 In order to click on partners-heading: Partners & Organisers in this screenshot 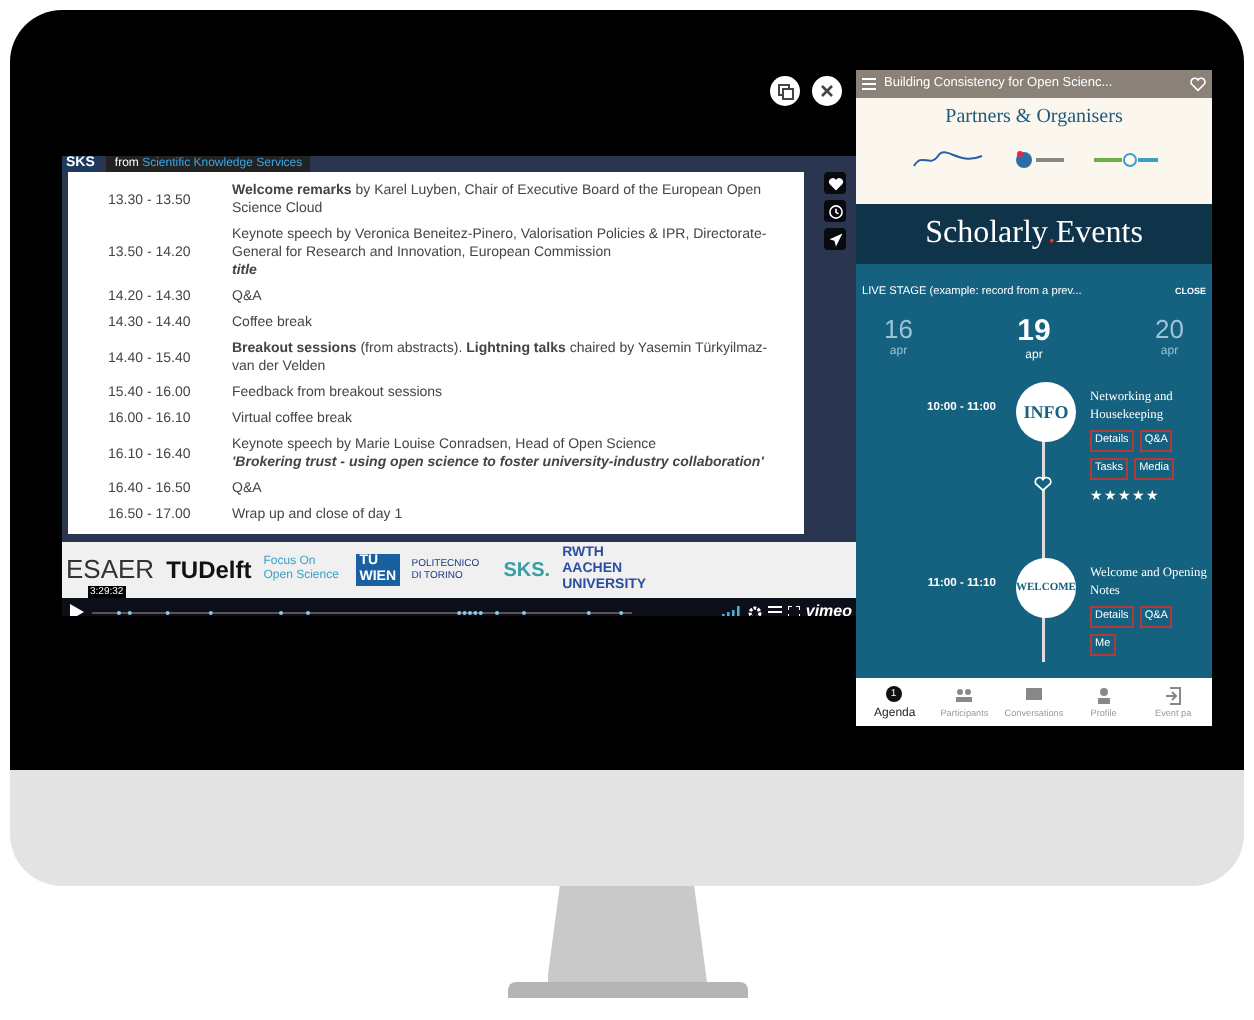, I will do `click(1034, 118)`.